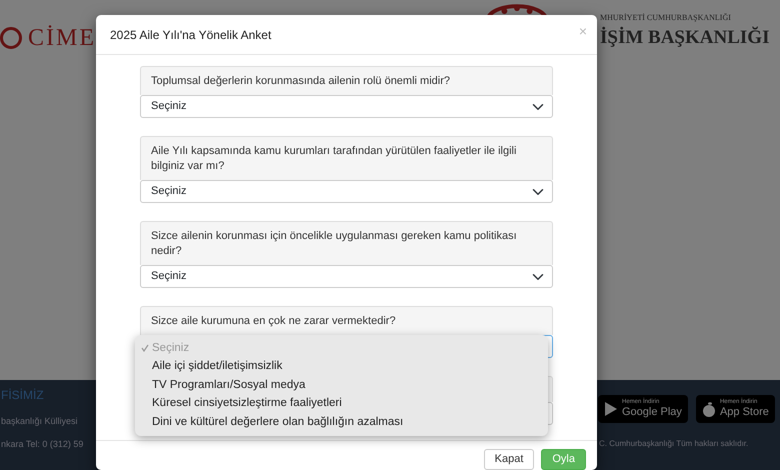 The image size is (780, 470). I want to click on dropdown-option: Küresel cinsiyetsizleştirme faaliyetleri, so click(341, 403).